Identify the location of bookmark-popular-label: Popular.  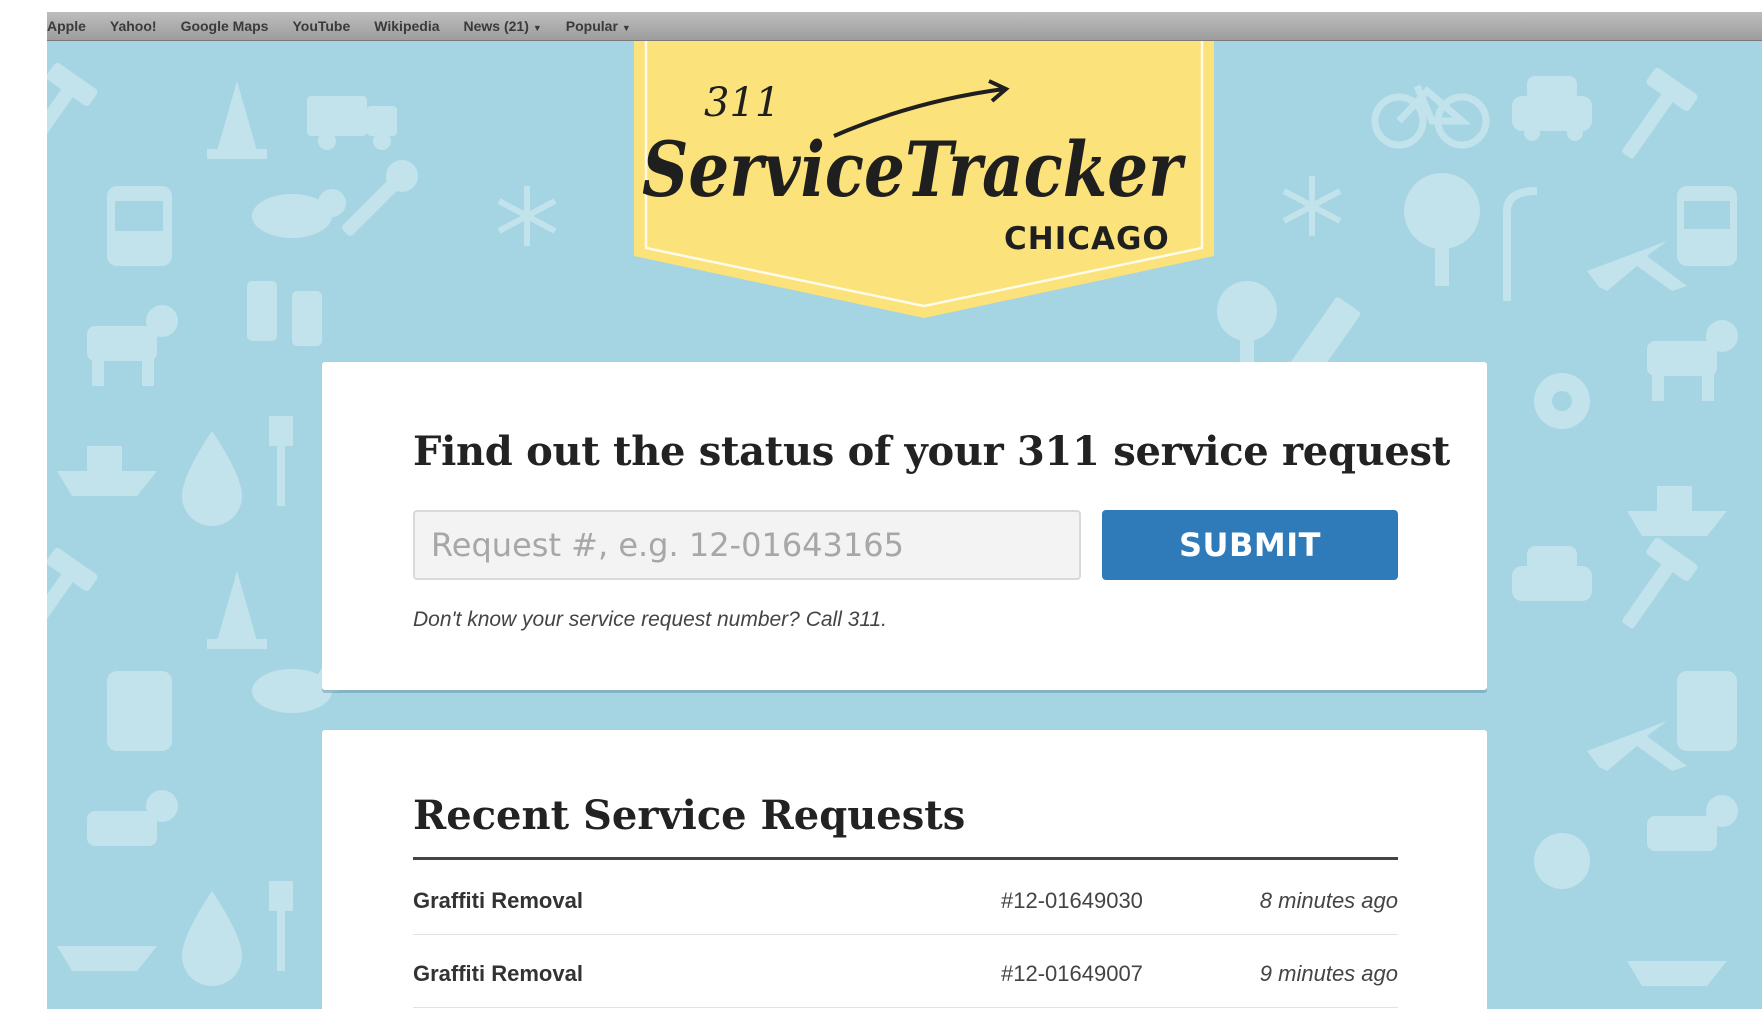
(591, 26).